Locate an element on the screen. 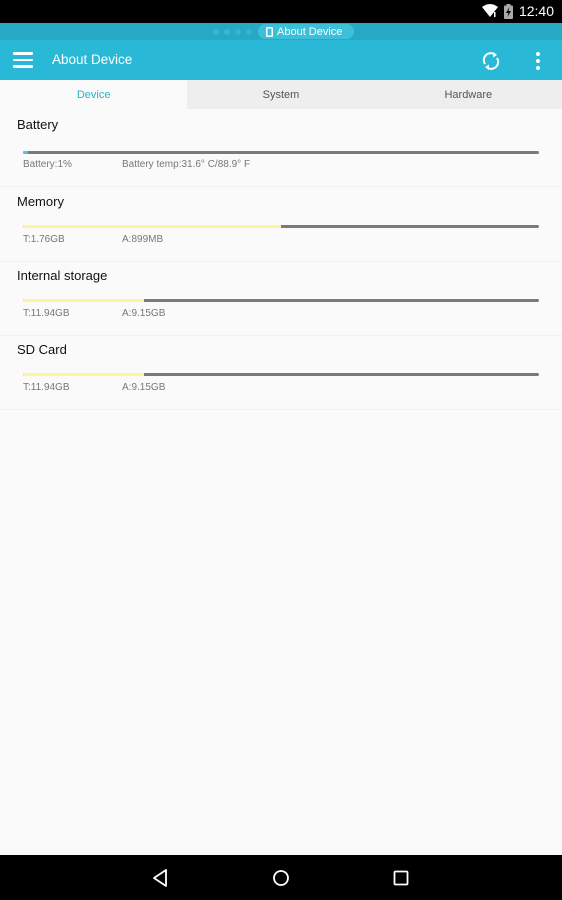 The image size is (562, 900). tab-system: System is located at coordinates (280, 94).